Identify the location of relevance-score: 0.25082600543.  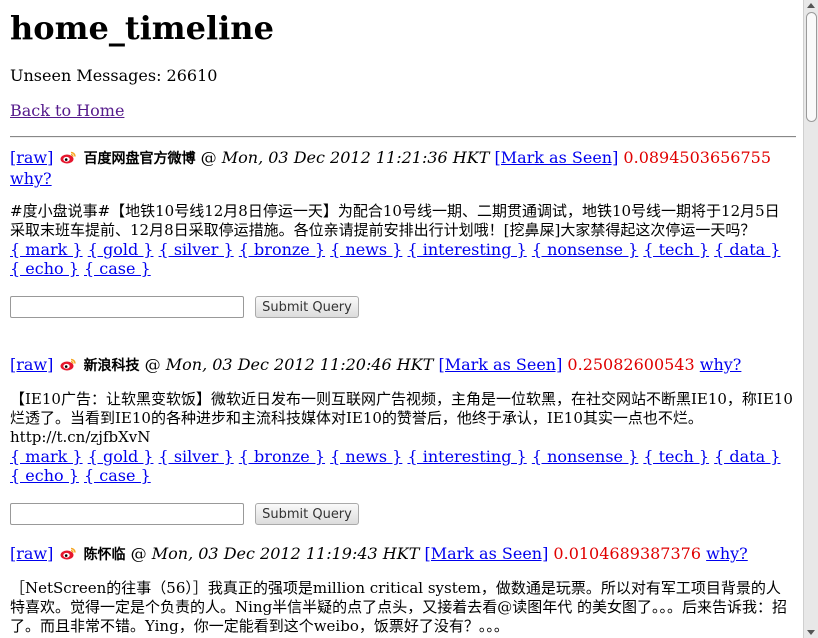
(631, 364).